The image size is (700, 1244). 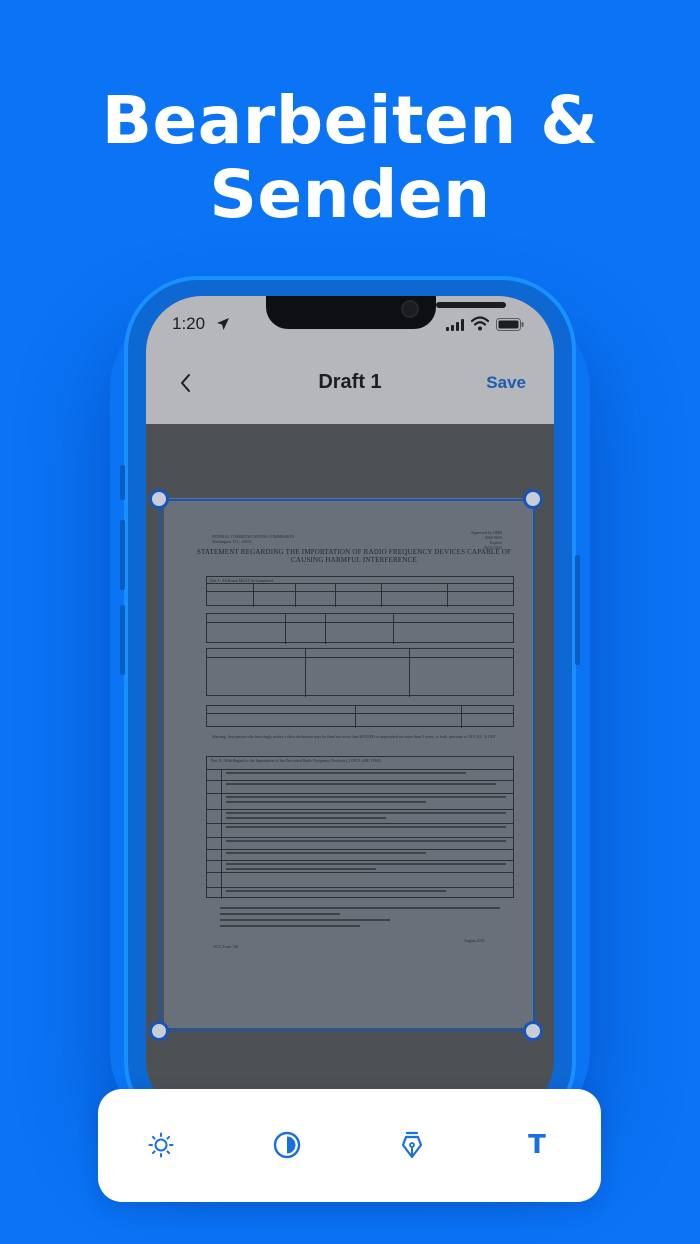 I want to click on phone-button-volume-down, so click(x=122, y=640).